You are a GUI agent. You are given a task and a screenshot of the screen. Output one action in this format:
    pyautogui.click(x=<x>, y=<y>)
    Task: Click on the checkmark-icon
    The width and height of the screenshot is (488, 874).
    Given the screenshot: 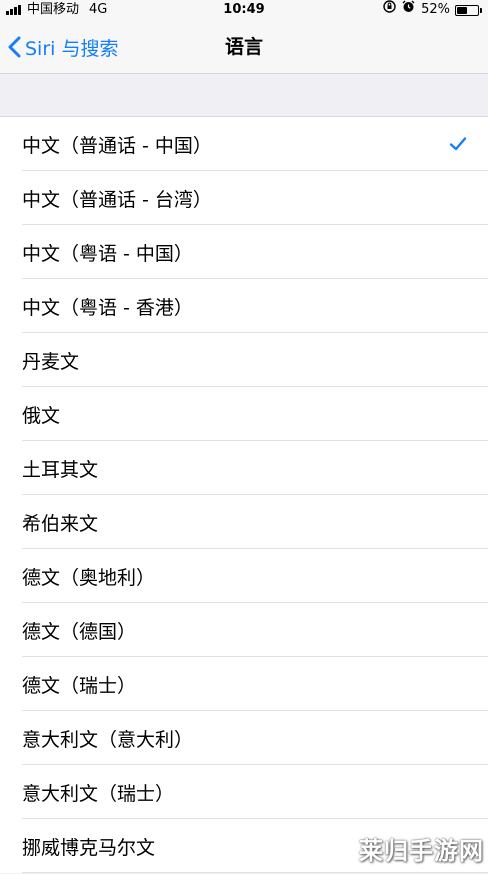 What is the action you would take?
    pyautogui.click(x=458, y=144)
    